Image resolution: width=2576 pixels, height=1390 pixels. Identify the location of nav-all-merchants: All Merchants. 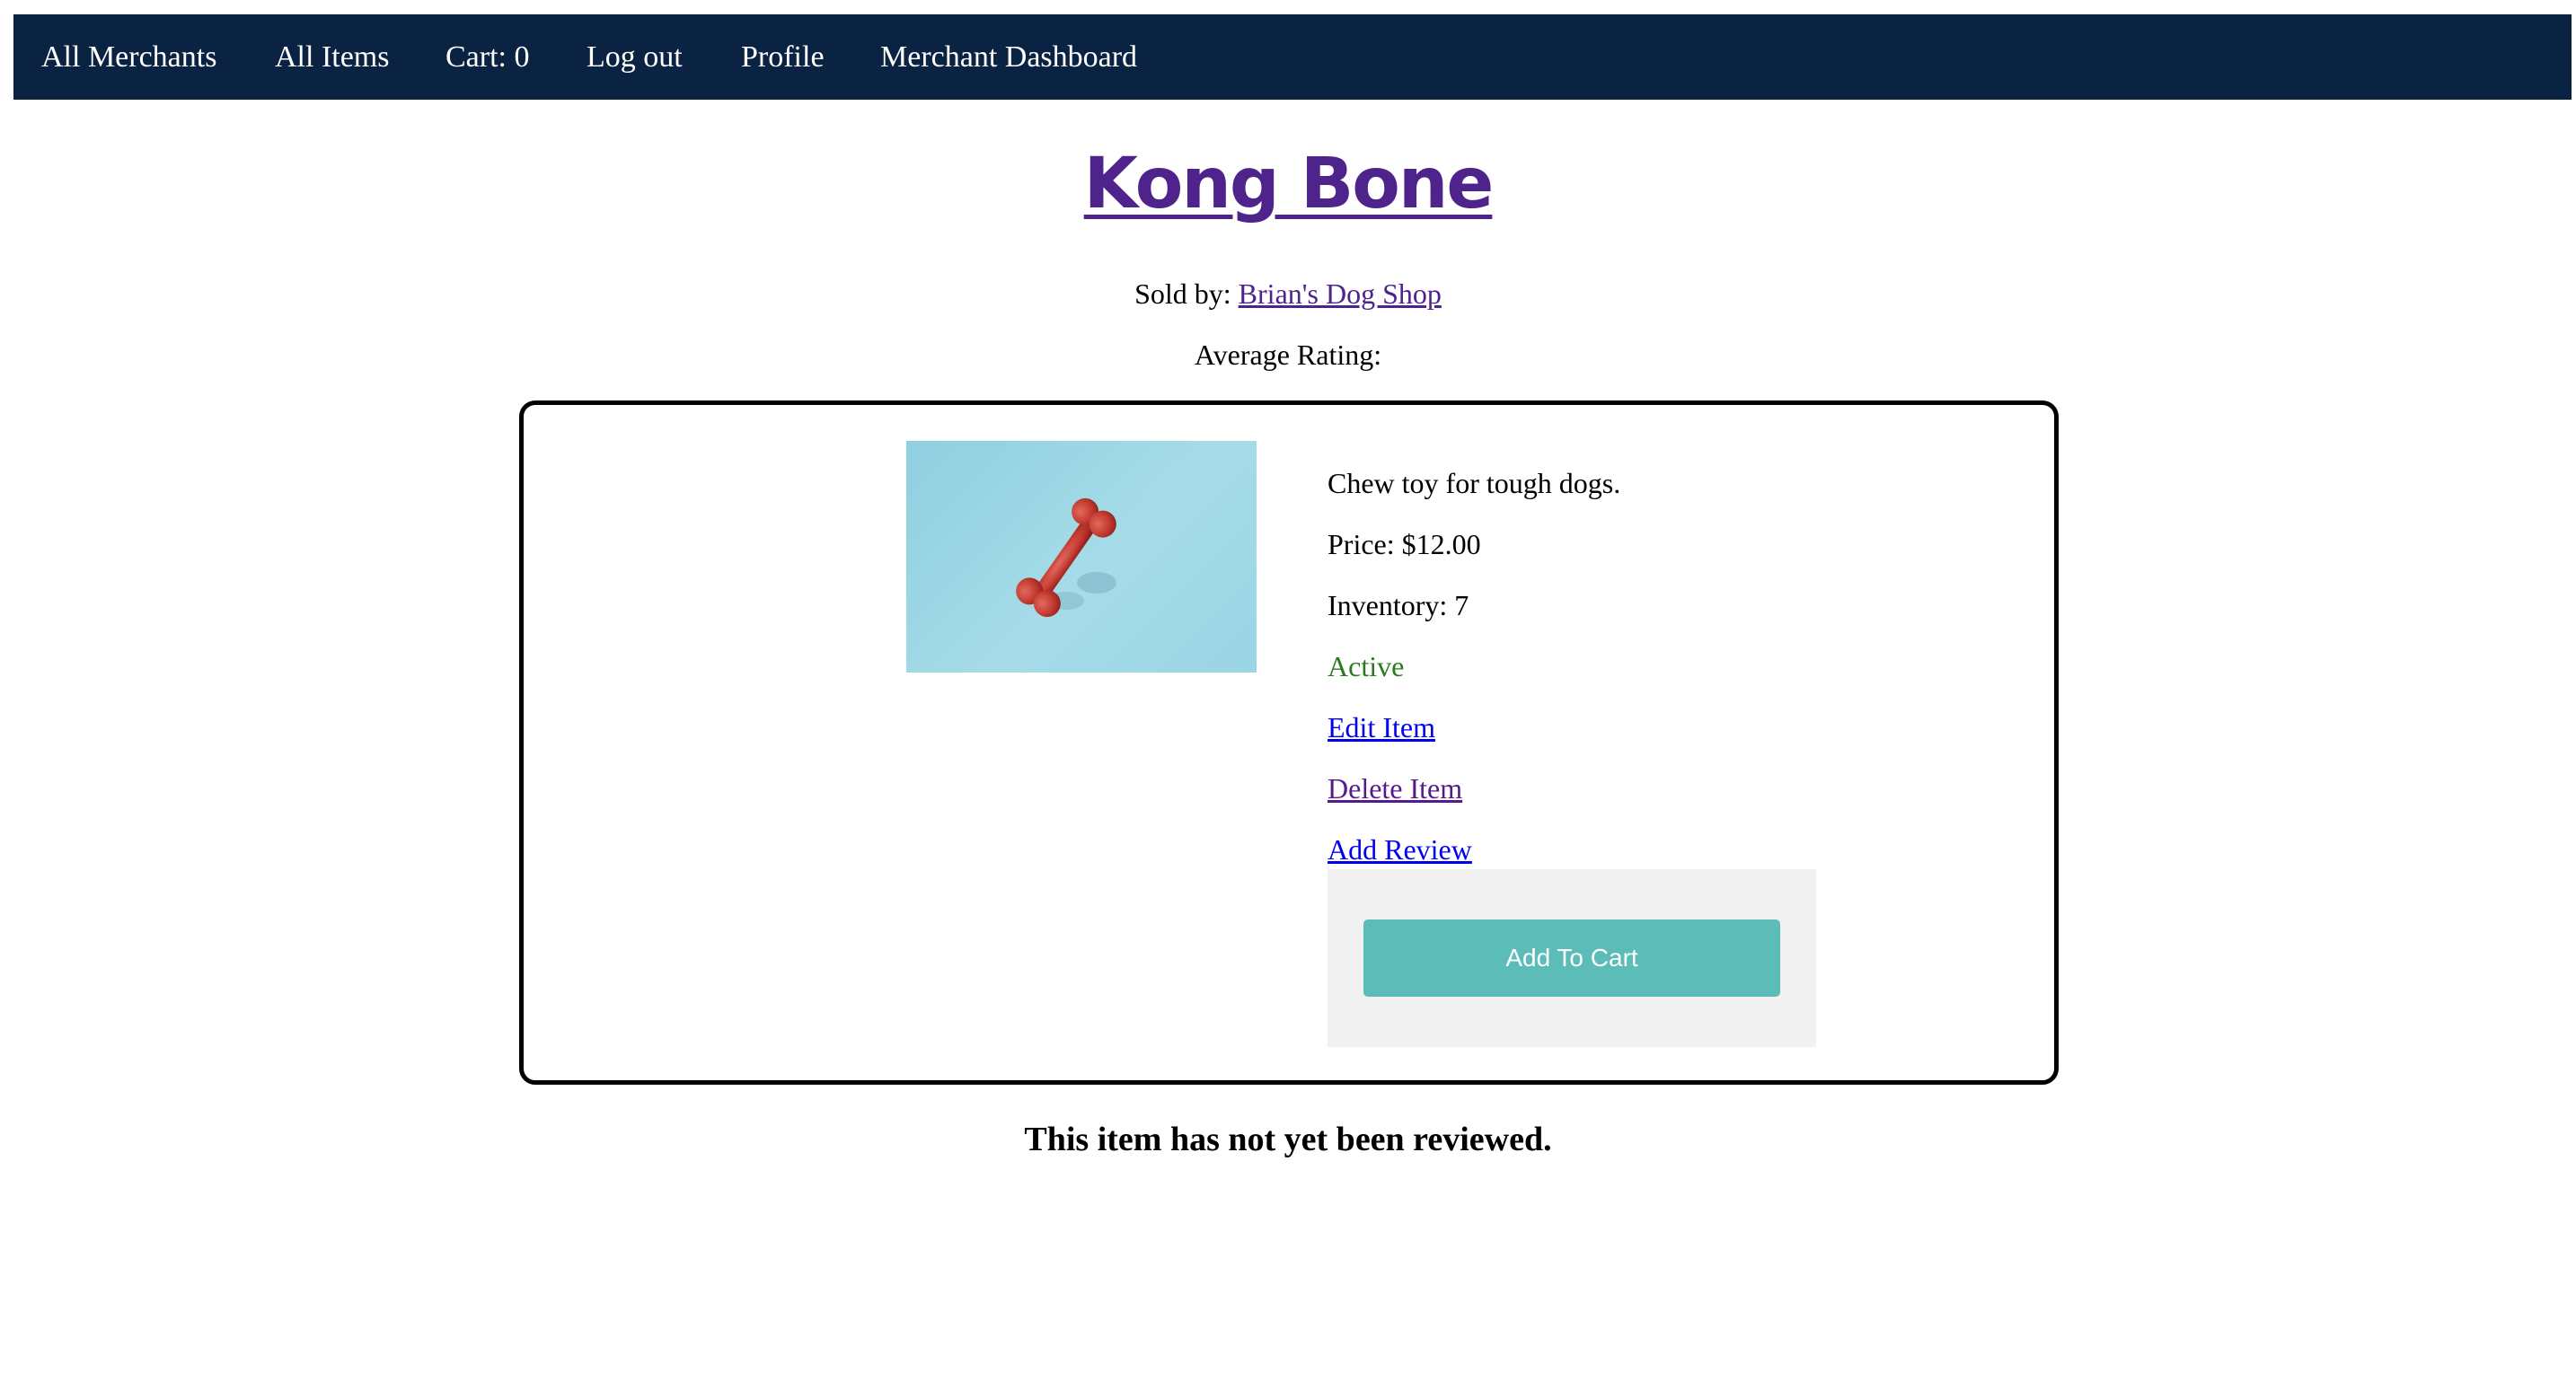
(128, 57).